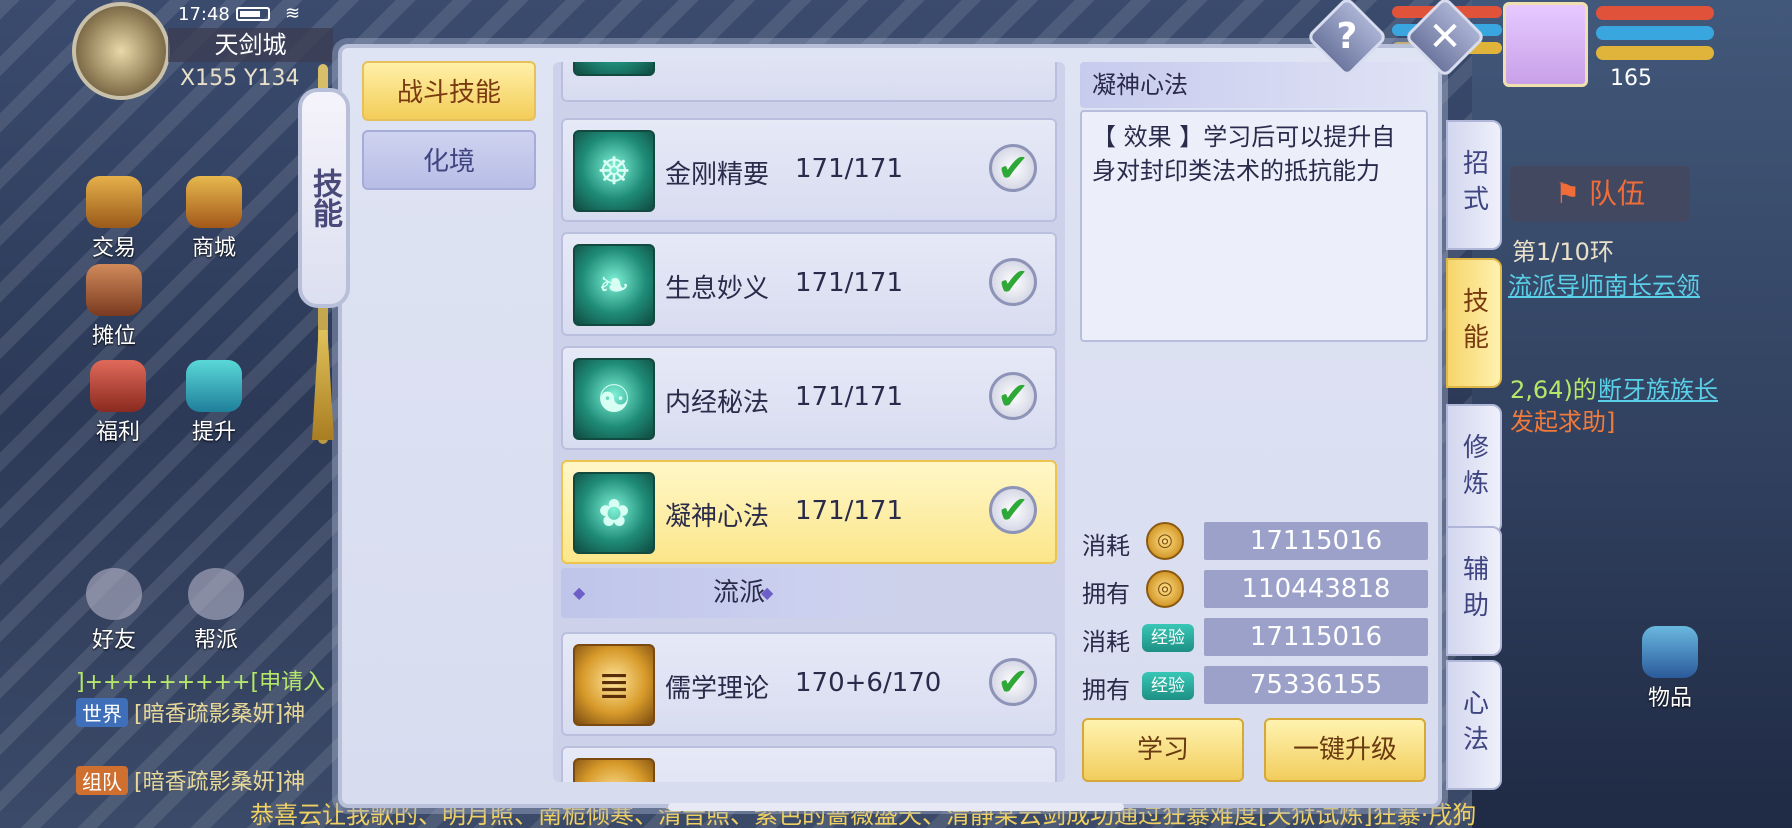 The height and width of the screenshot is (828, 1792). What do you see at coordinates (121, 51) in the screenshot?
I see `minimap-button` at bounding box center [121, 51].